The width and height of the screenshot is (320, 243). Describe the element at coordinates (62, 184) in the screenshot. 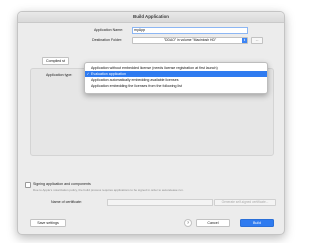

I see `signing-label: Signing application and components` at that location.